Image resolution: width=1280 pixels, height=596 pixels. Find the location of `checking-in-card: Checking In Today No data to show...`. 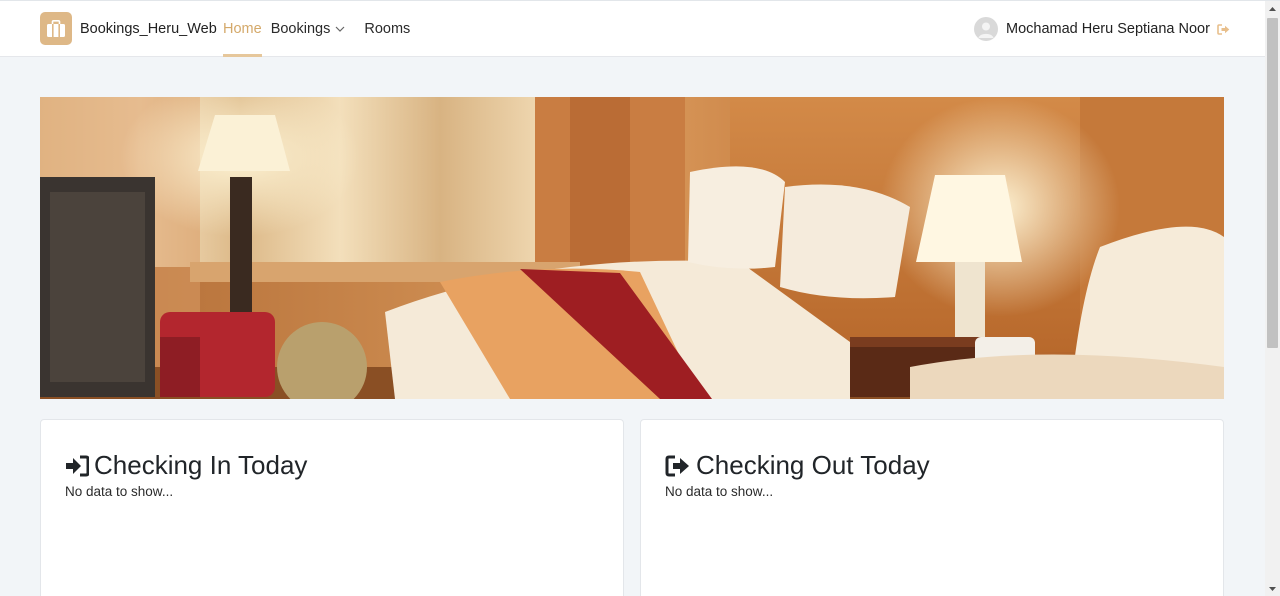

checking-in-card: Checking In Today No data to show... is located at coordinates (332, 507).